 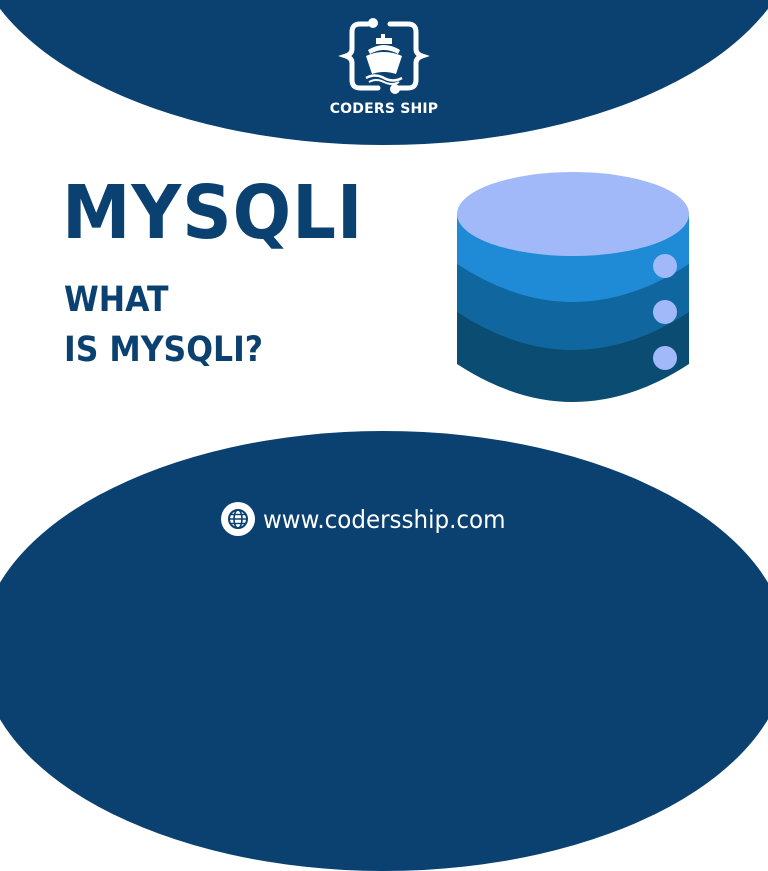 I want to click on website-footer: www.codersship.com, so click(x=374, y=519).